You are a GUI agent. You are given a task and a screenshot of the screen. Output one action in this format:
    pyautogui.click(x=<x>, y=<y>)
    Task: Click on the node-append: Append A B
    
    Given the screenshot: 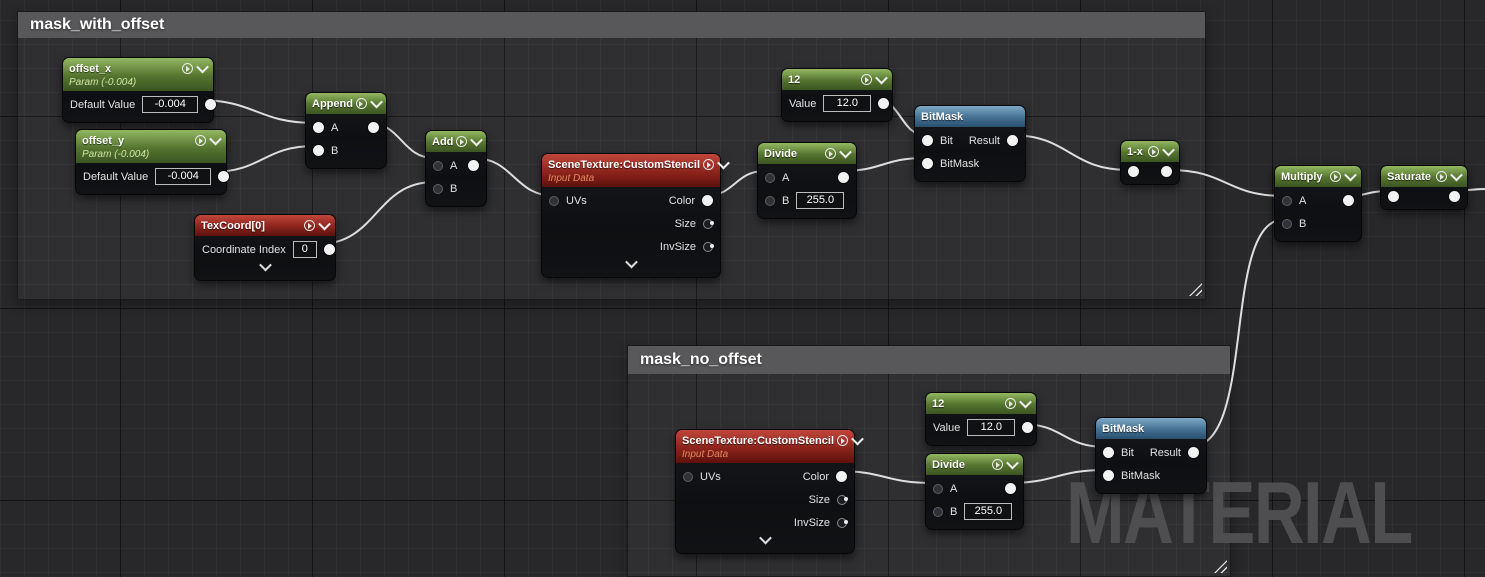 What is the action you would take?
    pyautogui.click(x=346, y=130)
    